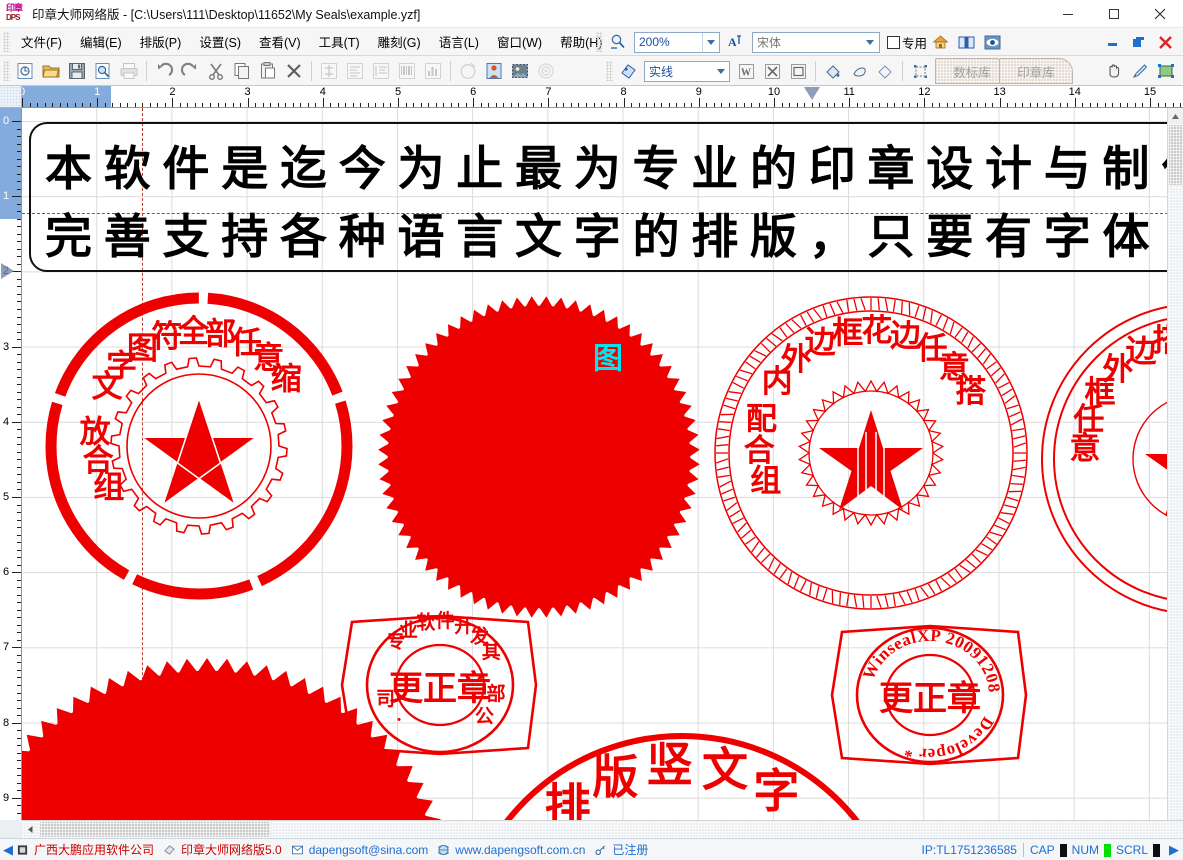 Image resolution: width=1183 pixels, height=860 pixels. Describe the element at coordinates (1092, 814) in the screenshot. I see `seal-bottom-right: g o o d . 排` at that location.